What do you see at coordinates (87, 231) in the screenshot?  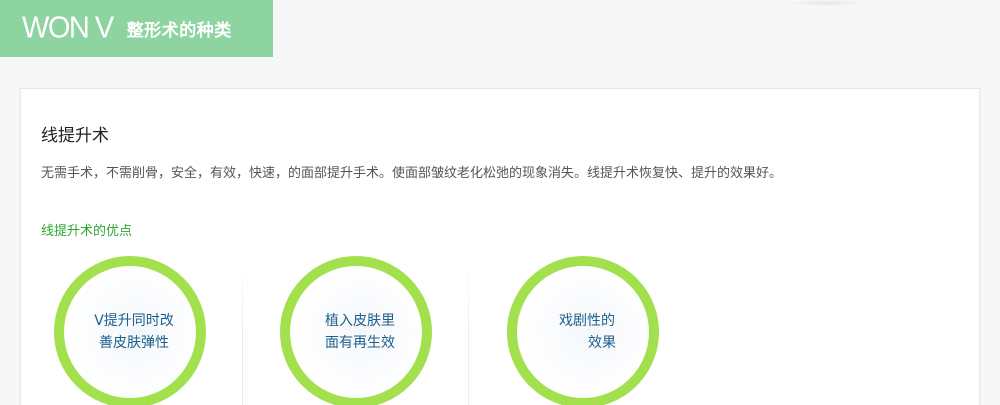 I see `advantages-title: 线提升术的优点` at bounding box center [87, 231].